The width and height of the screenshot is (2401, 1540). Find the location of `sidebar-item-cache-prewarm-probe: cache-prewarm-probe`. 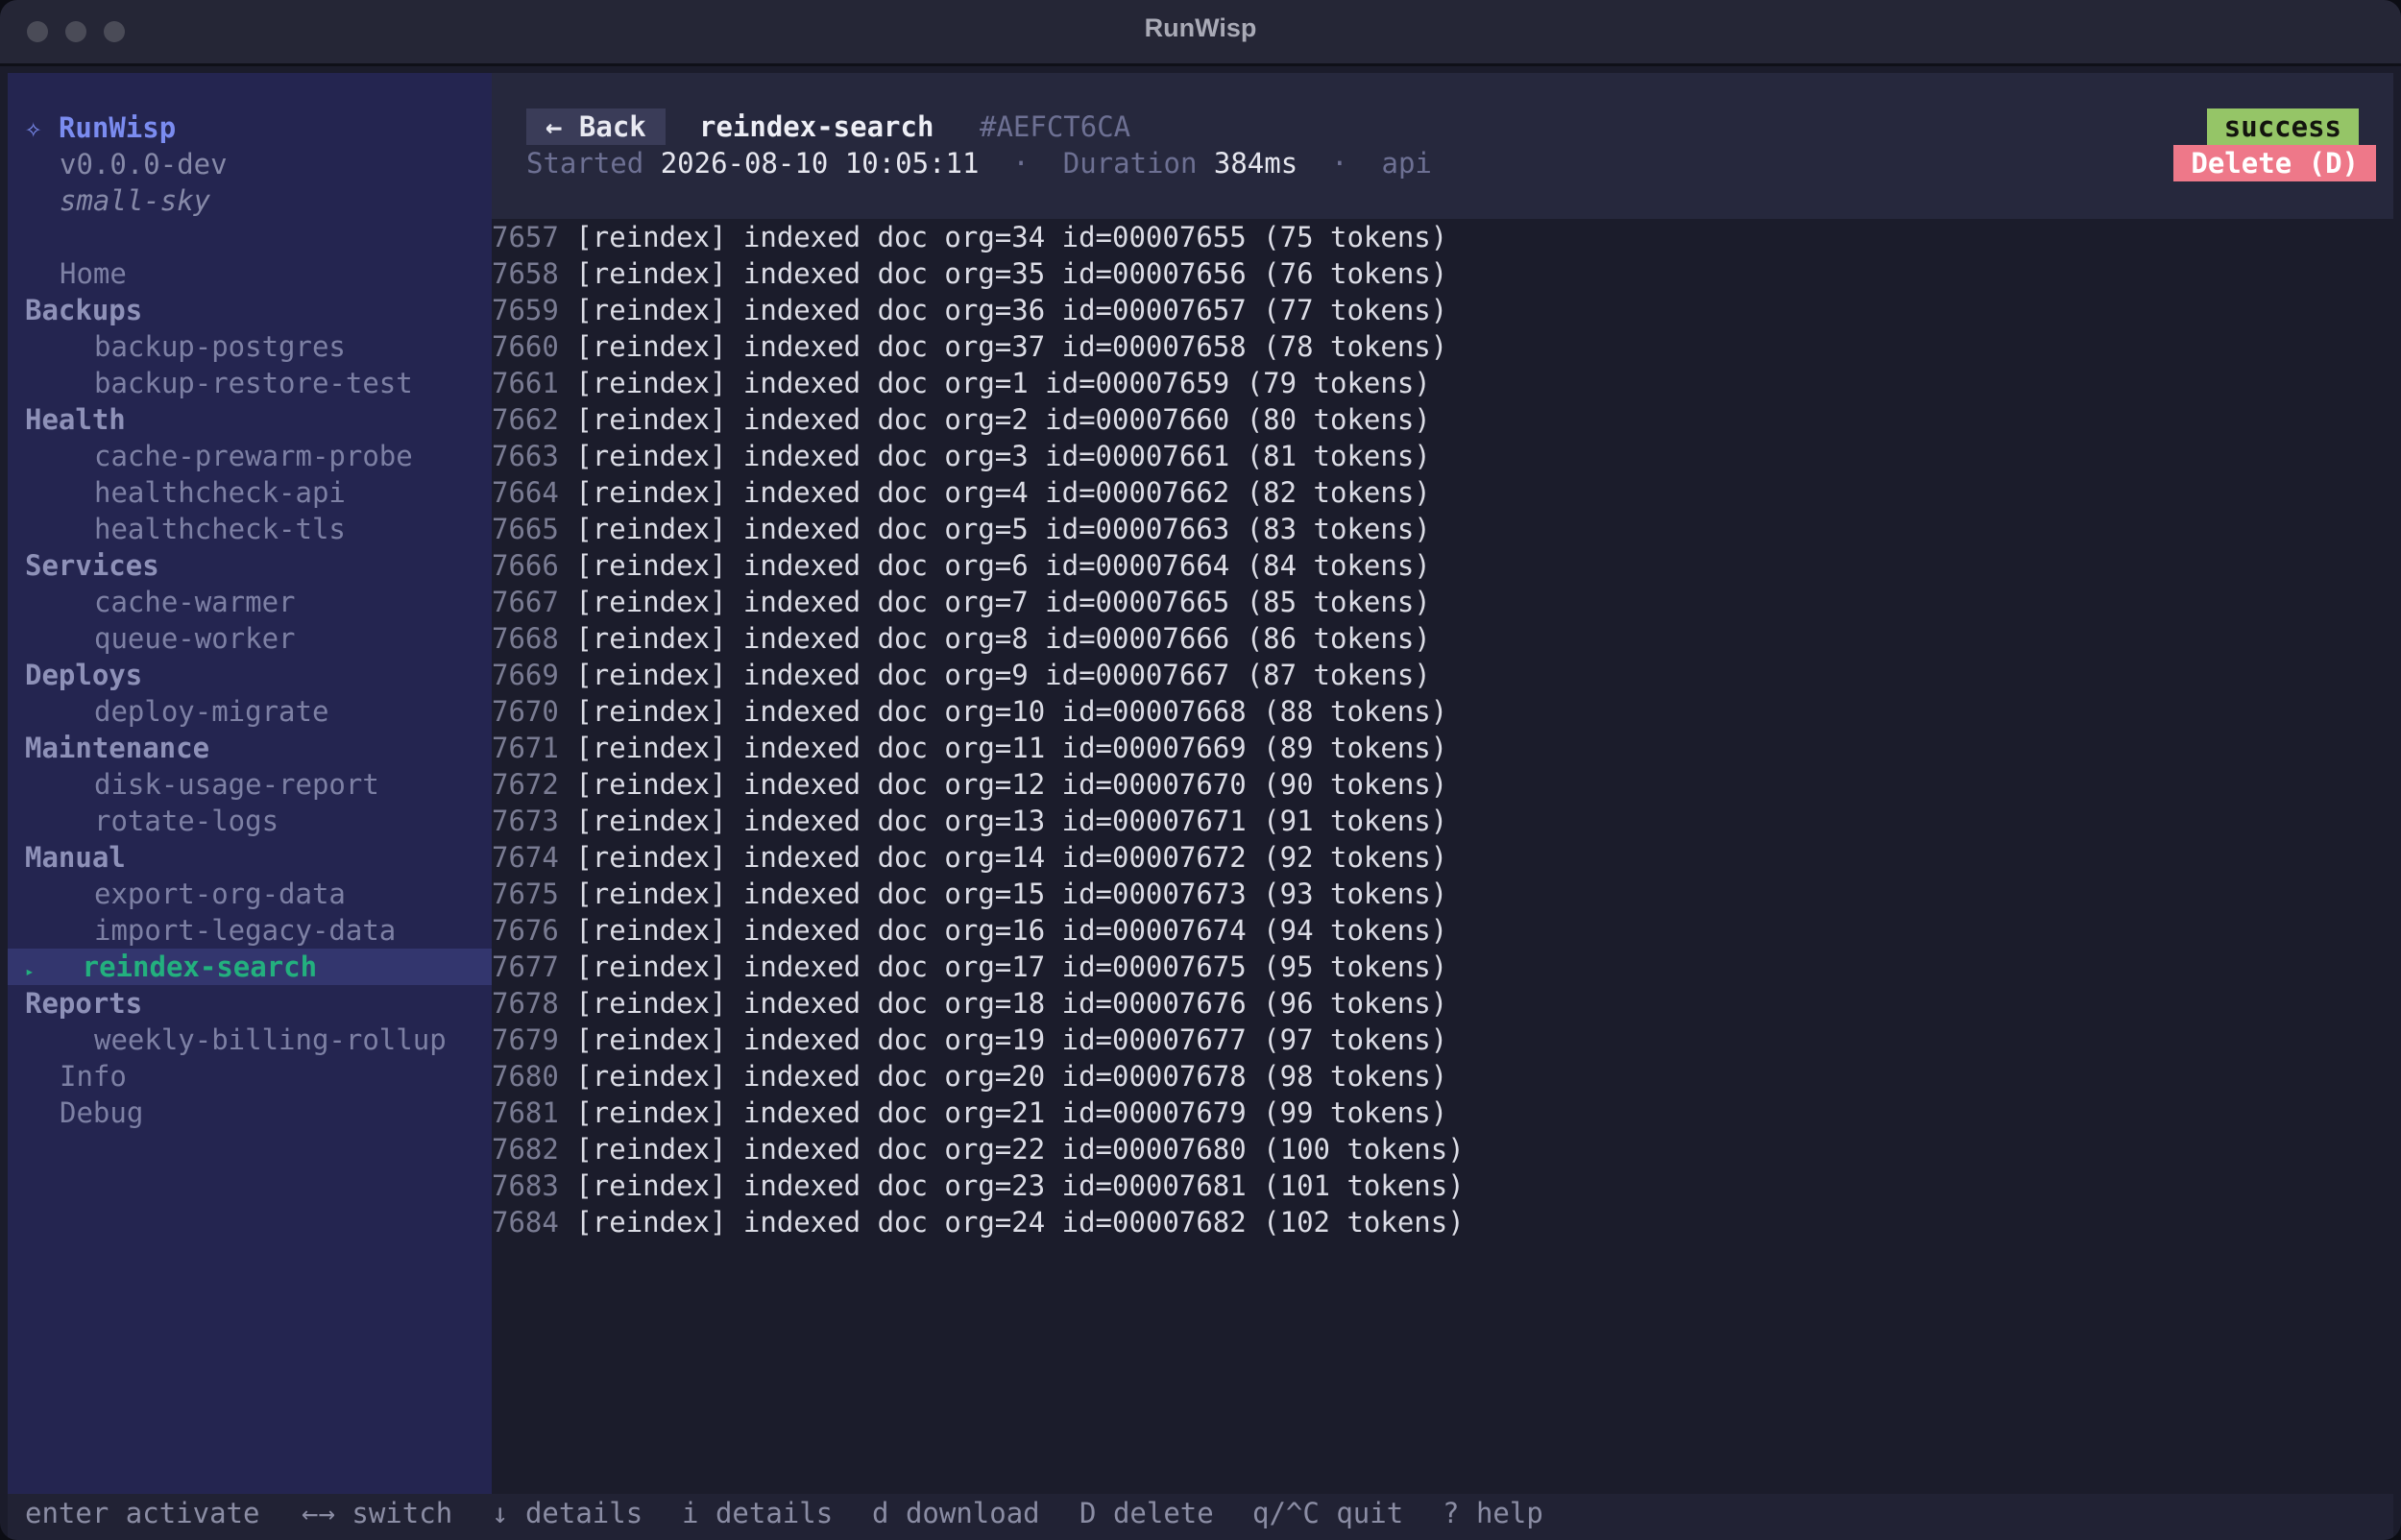

sidebar-item-cache-prewarm-probe: cache-prewarm-probe is located at coordinates (250, 456).